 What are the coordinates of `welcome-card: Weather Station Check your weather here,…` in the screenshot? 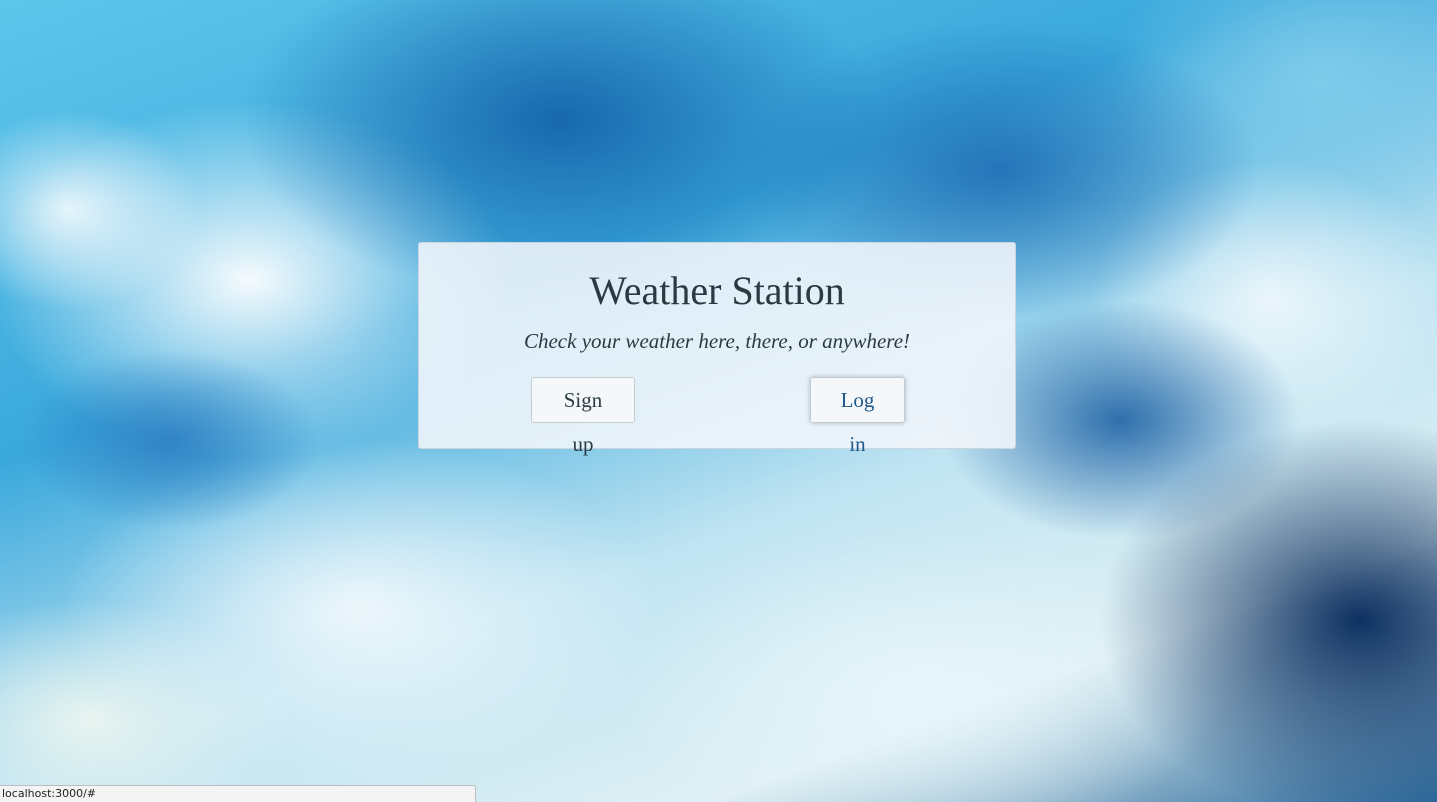 It's located at (717, 349).